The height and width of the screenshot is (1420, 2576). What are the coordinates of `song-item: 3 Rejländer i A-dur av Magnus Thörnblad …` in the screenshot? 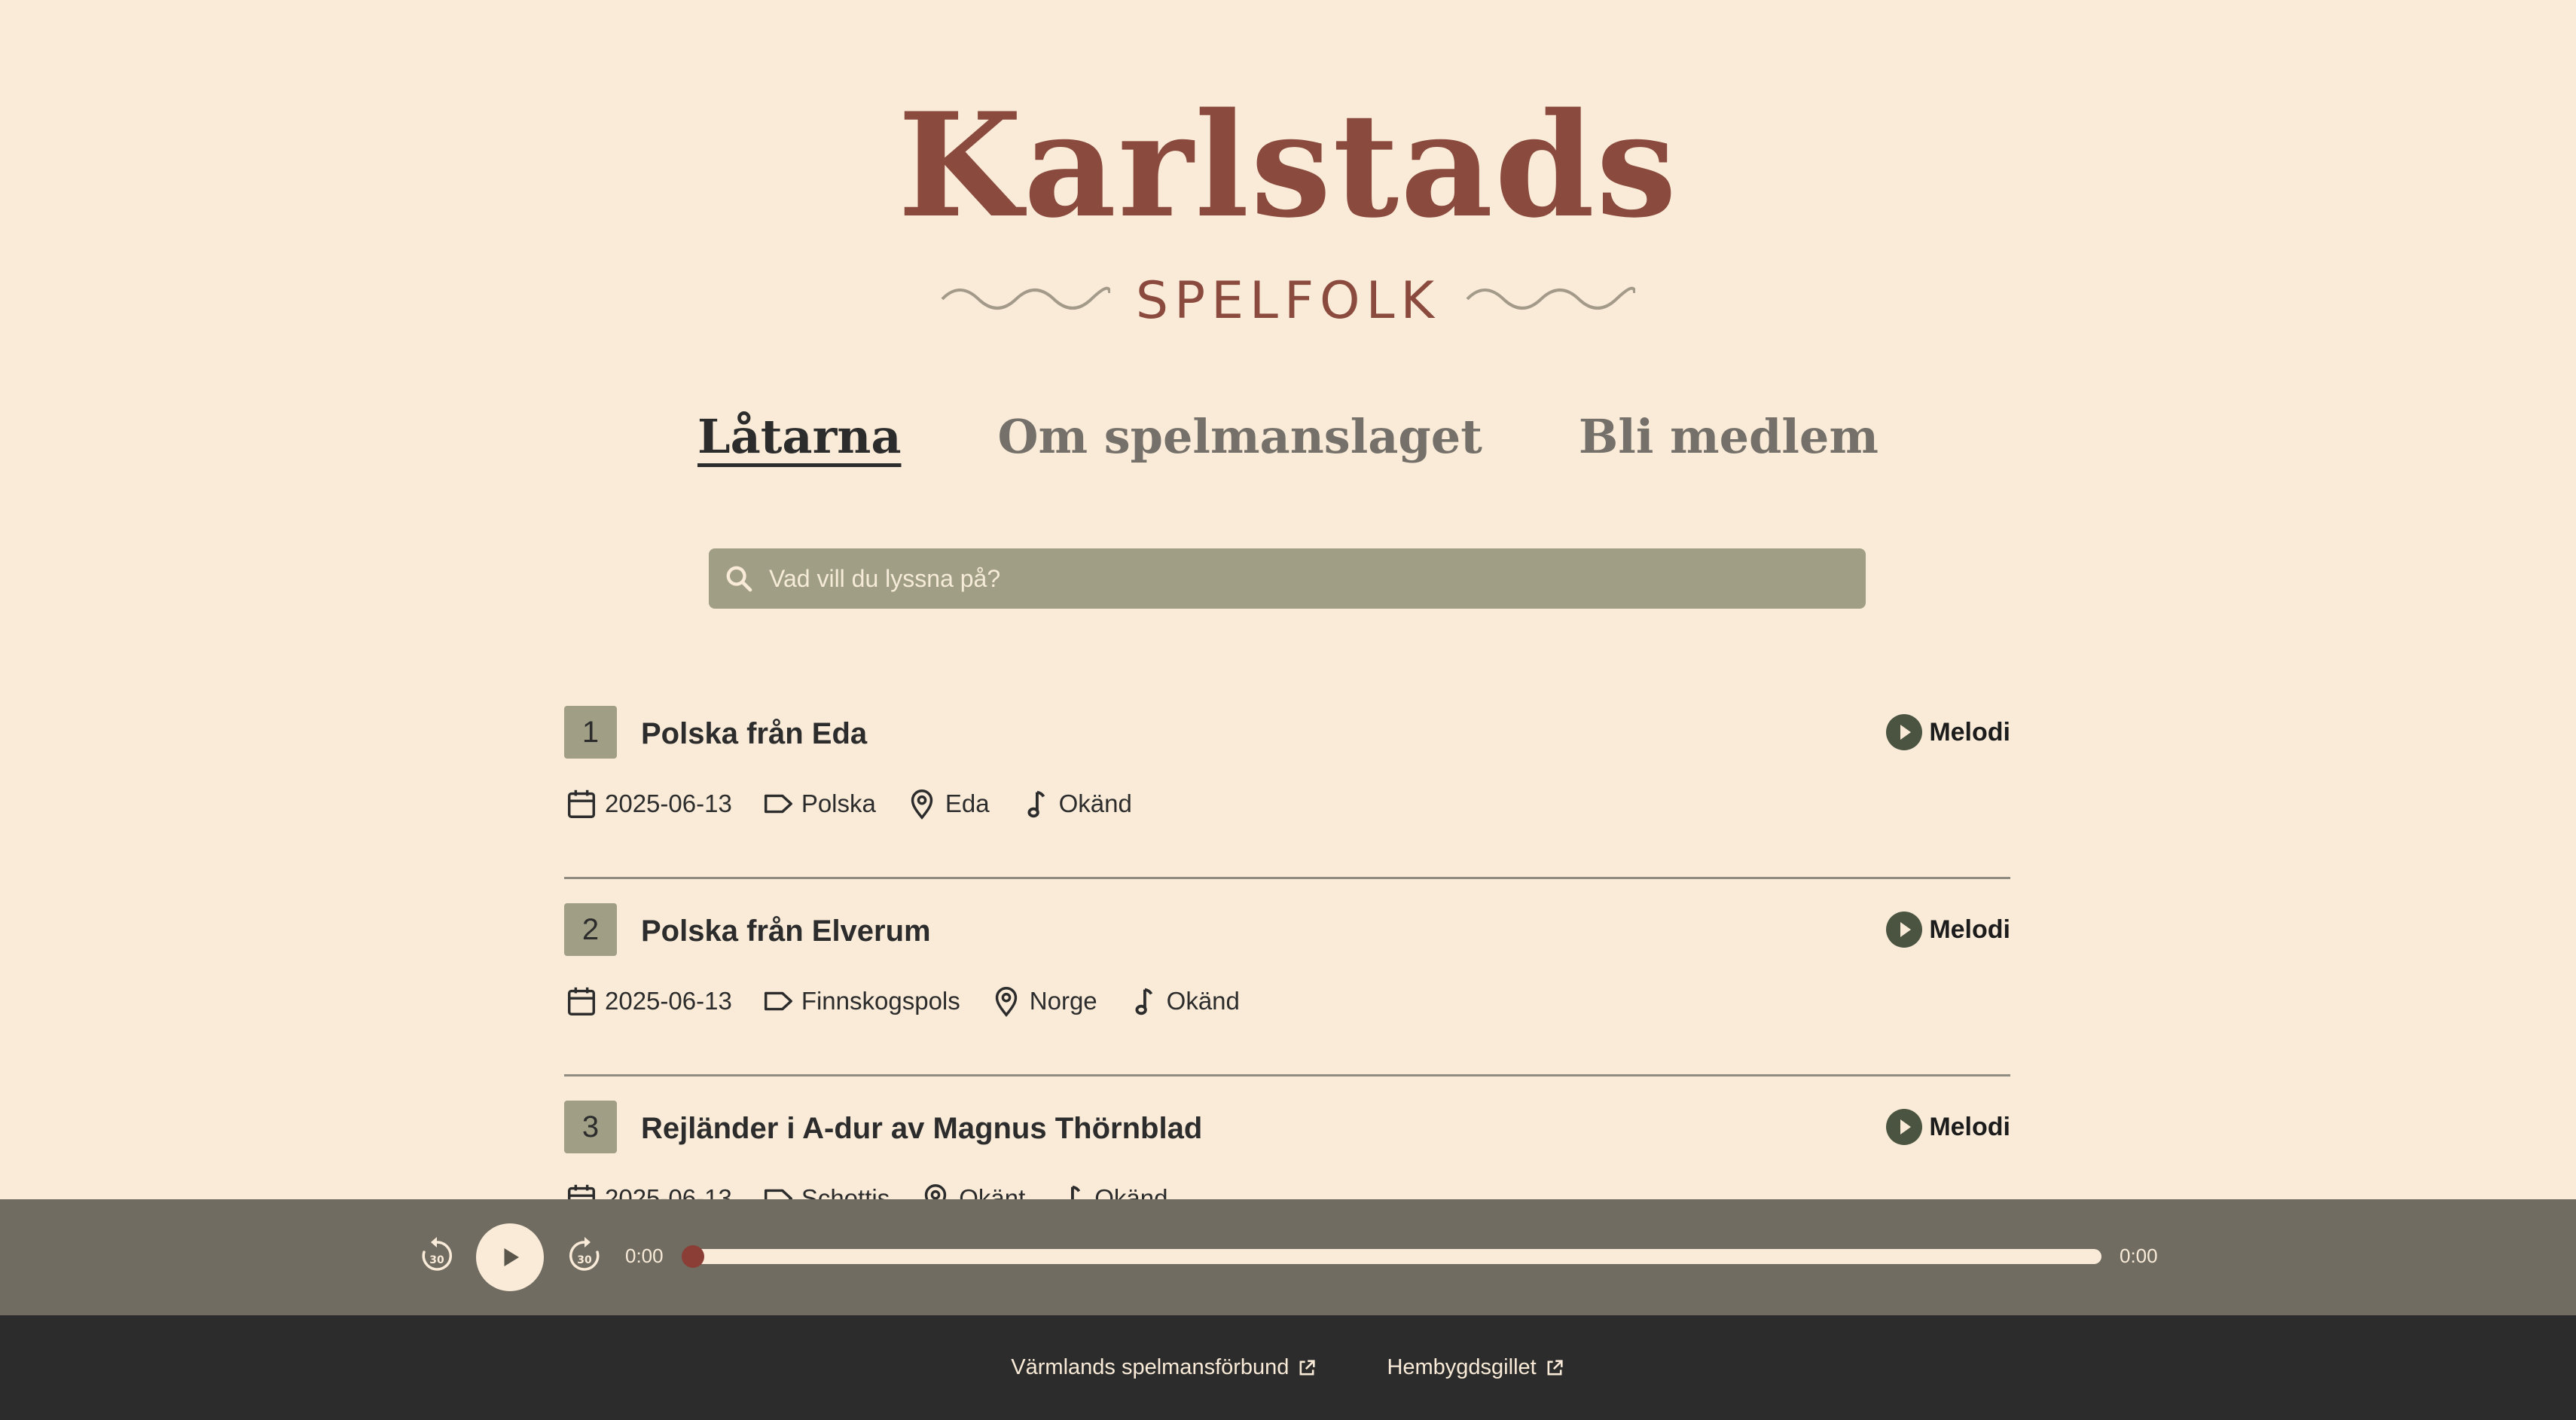 It's located at (1287, 1137).